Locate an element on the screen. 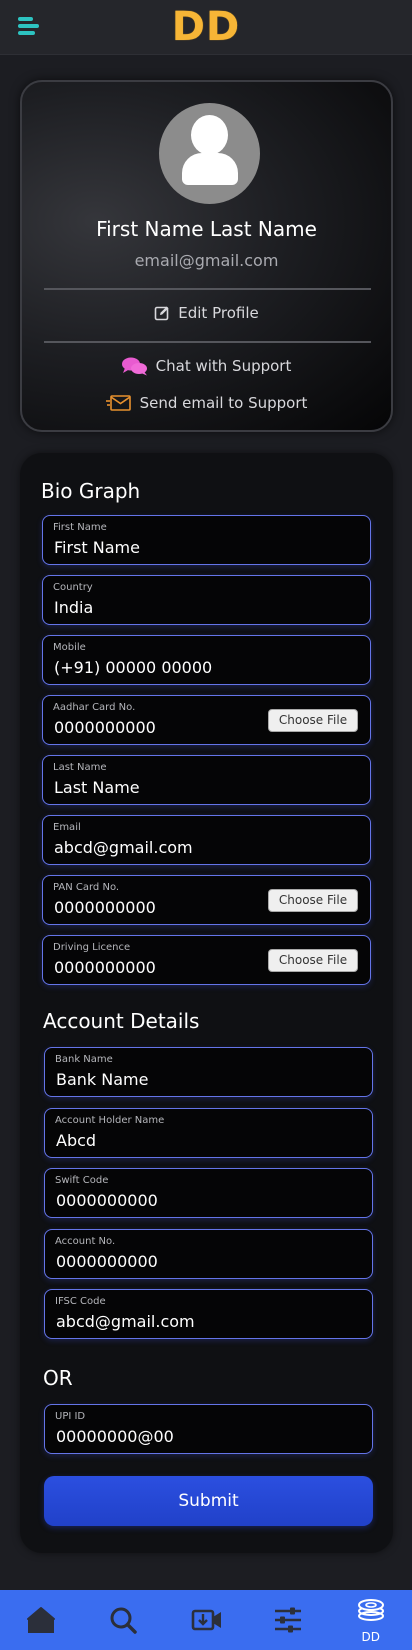 The width and height of the screenshot is (412, 1650). field-label: PAN Card No. is located at coordinates (86, 887).